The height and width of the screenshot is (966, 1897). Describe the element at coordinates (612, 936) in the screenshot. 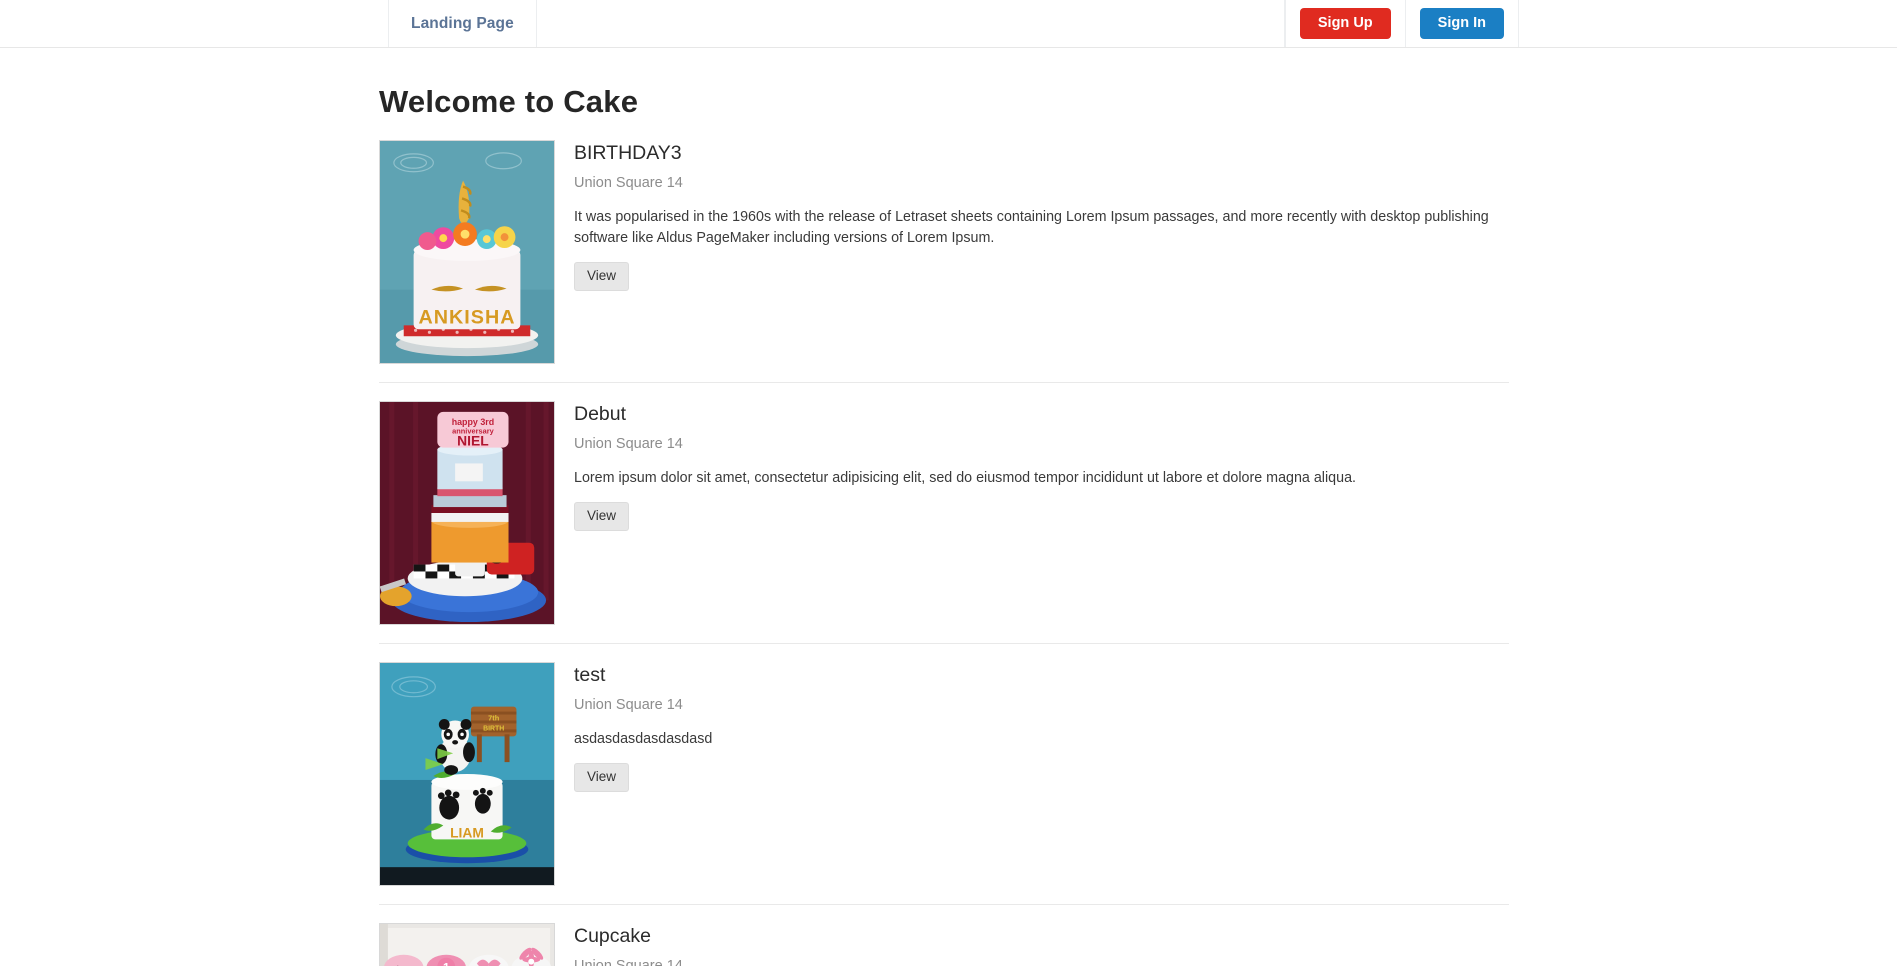

I see `listing-title: Cupcake` at that location.